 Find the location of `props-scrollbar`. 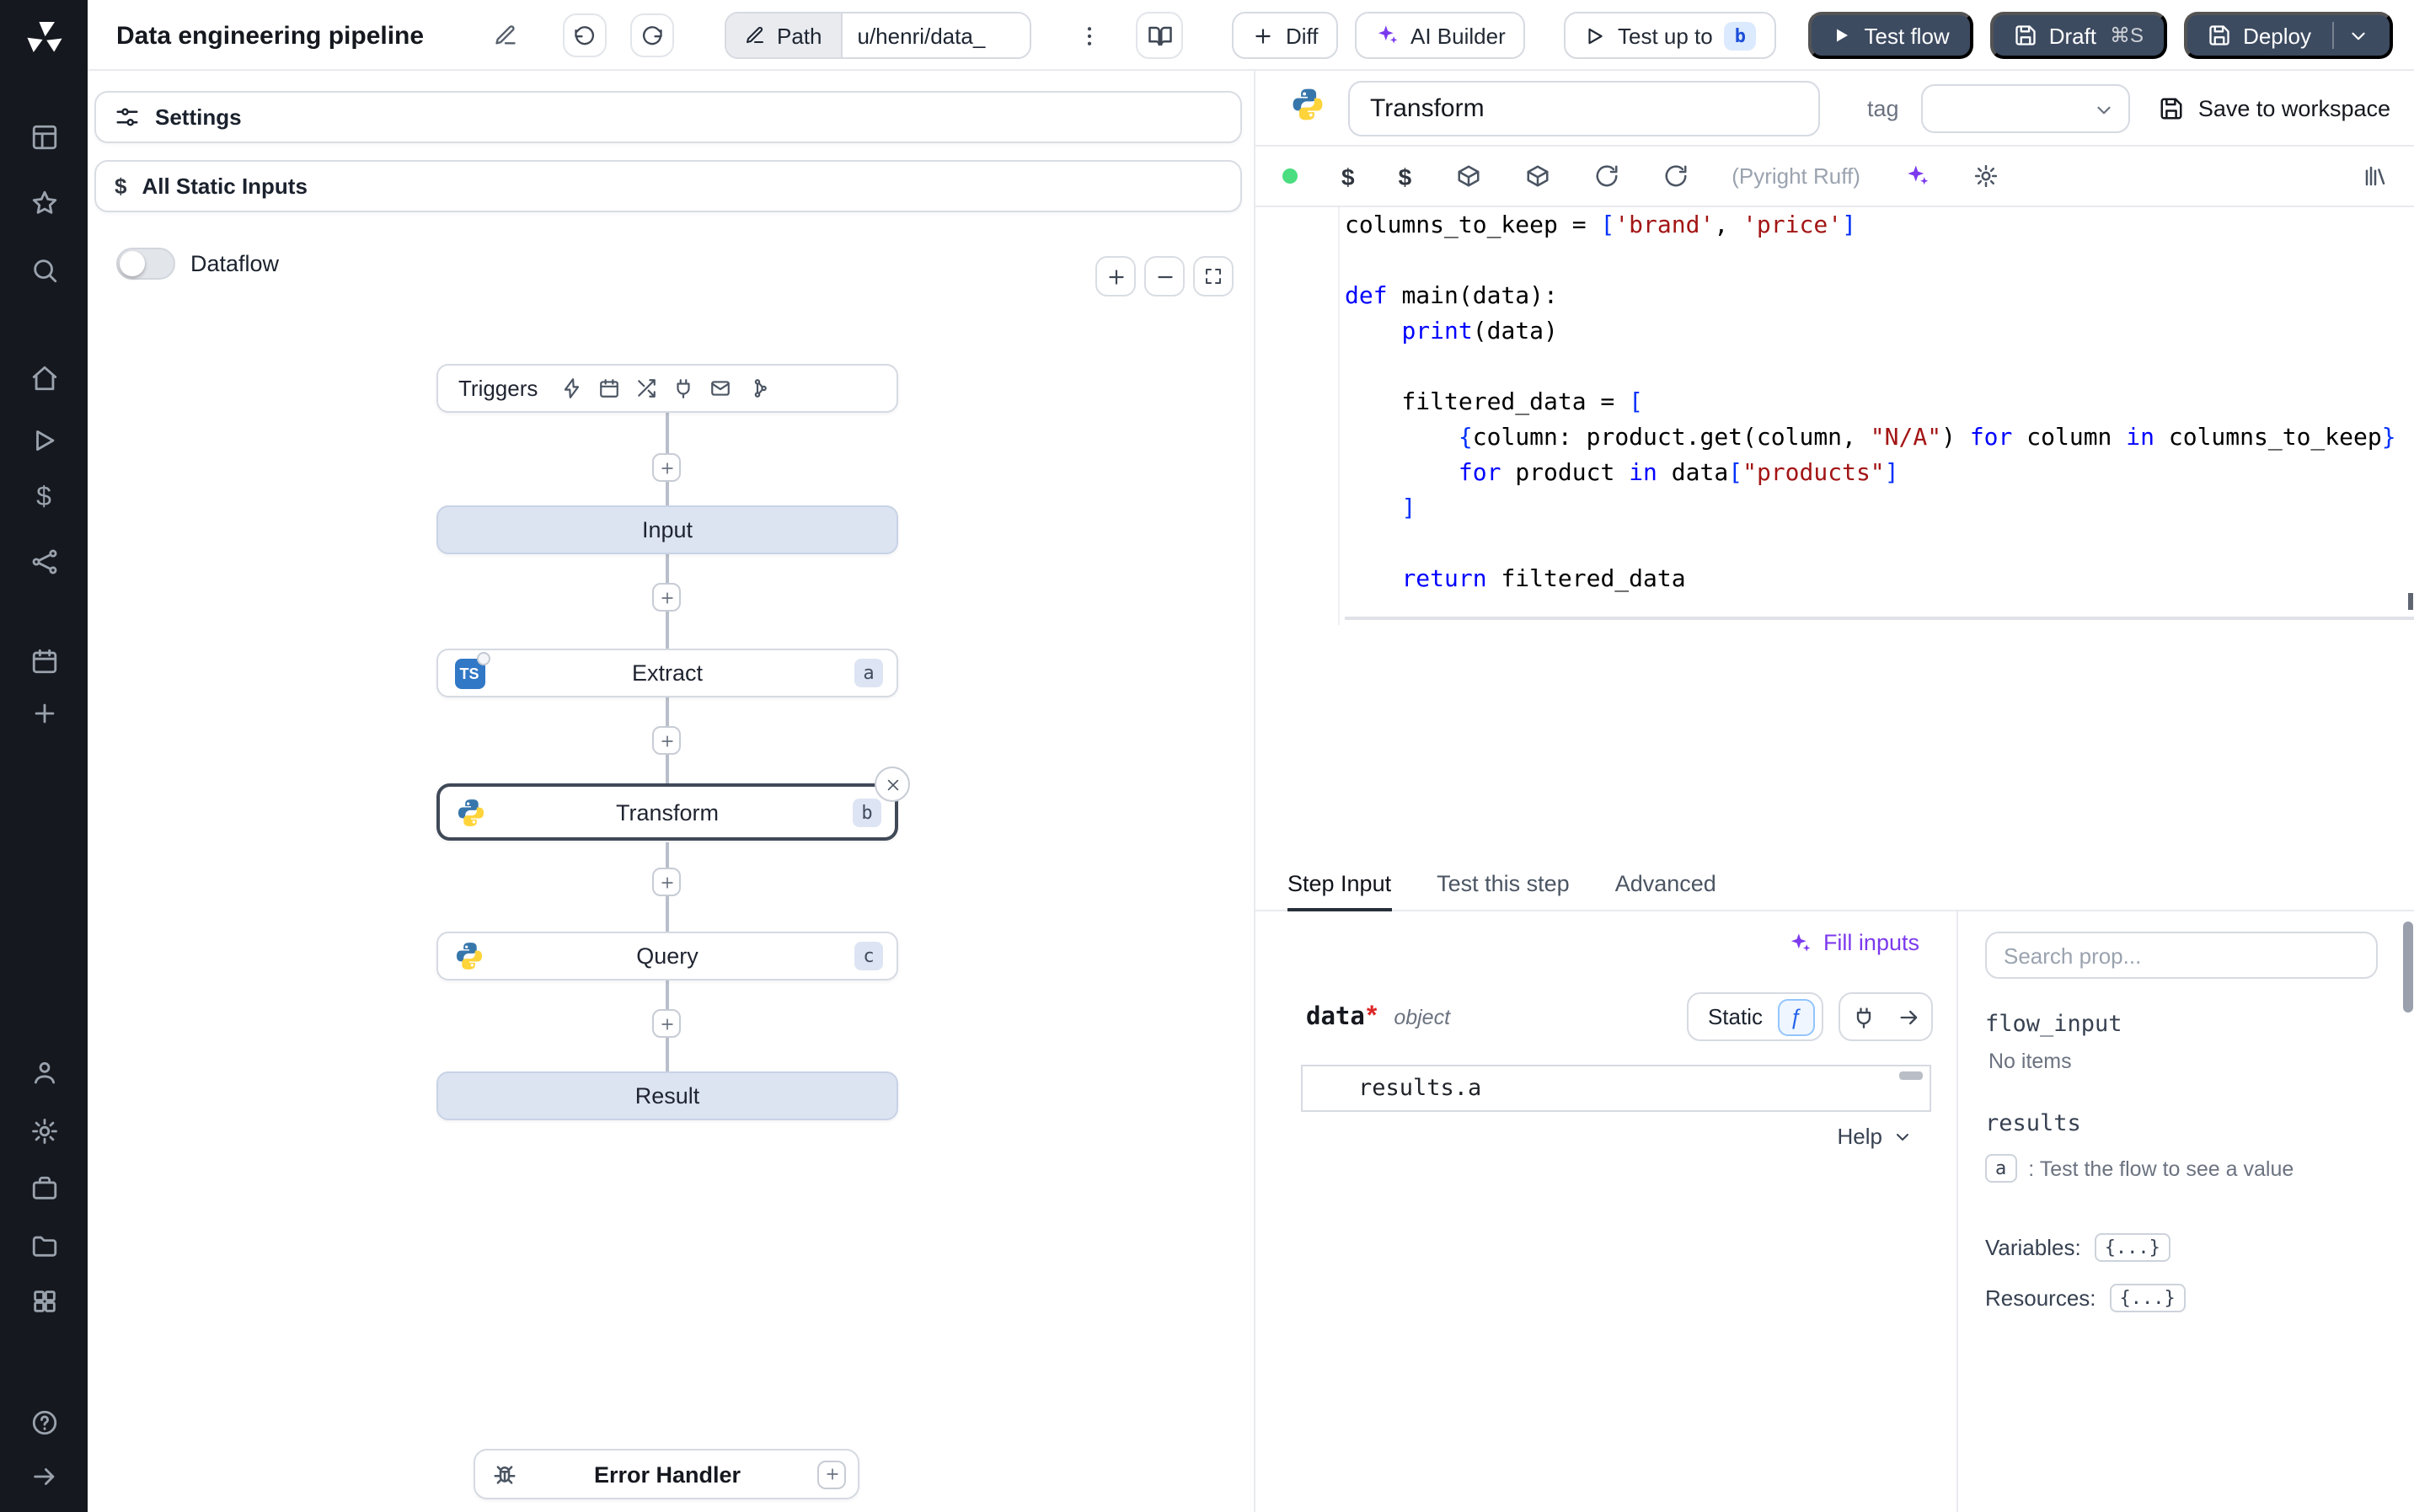

props-scrollbar is located at coordinates (2407, 967).